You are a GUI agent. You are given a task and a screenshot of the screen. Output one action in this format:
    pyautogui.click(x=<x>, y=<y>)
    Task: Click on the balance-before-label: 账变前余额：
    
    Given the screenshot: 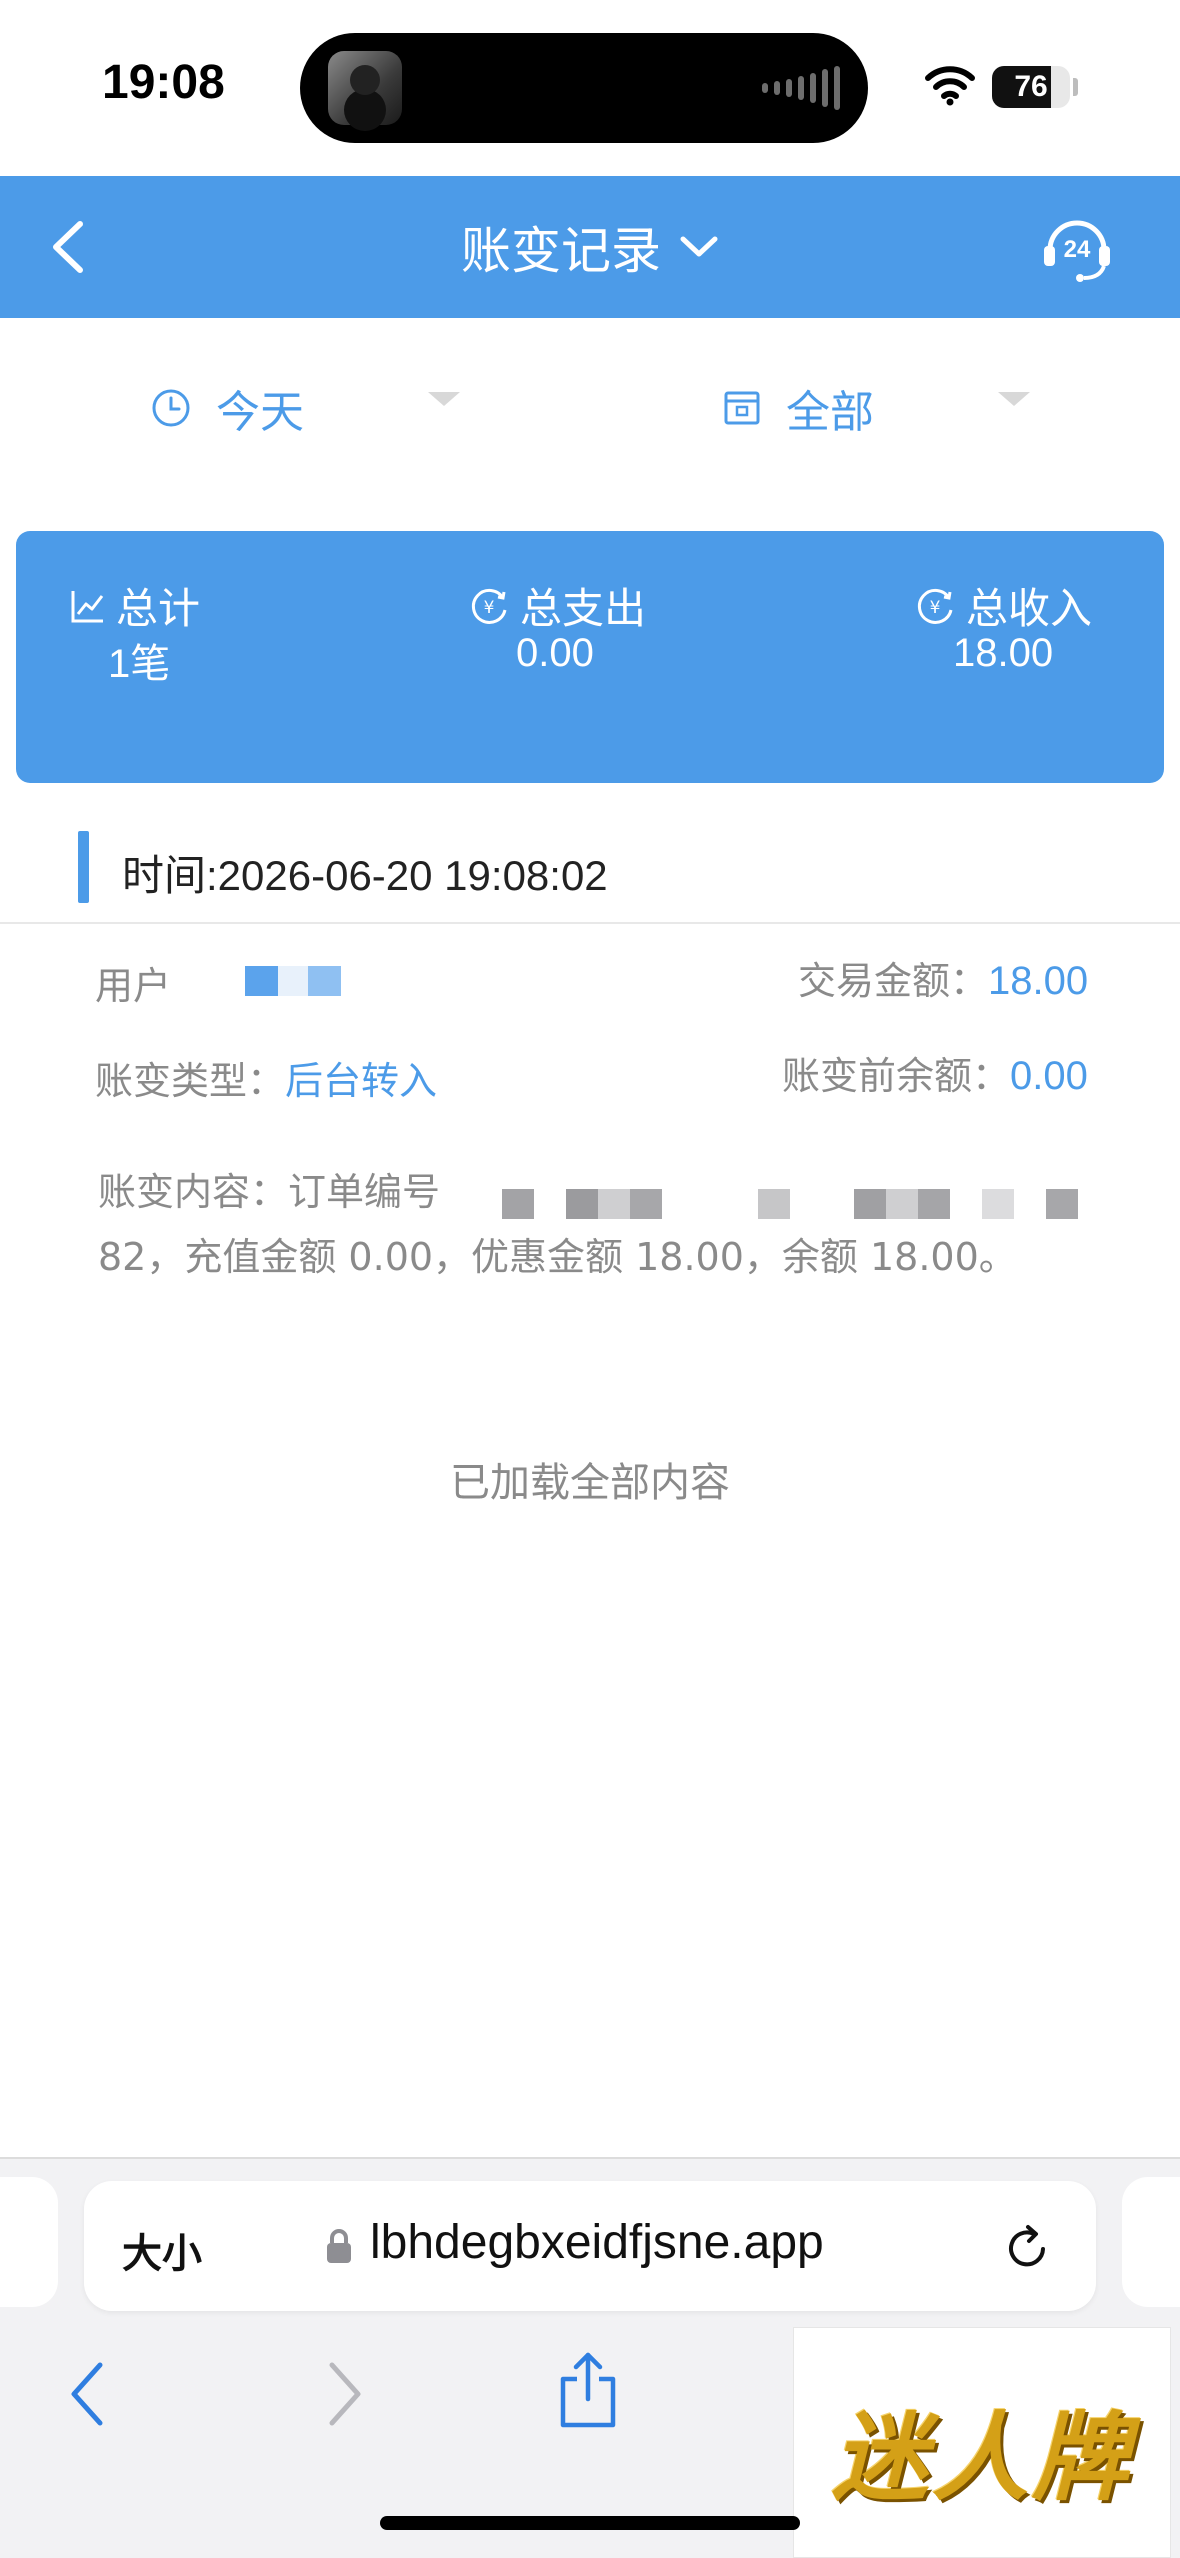 What is the action you would take?
    pyautogui.click(x=896, y=1076)
    